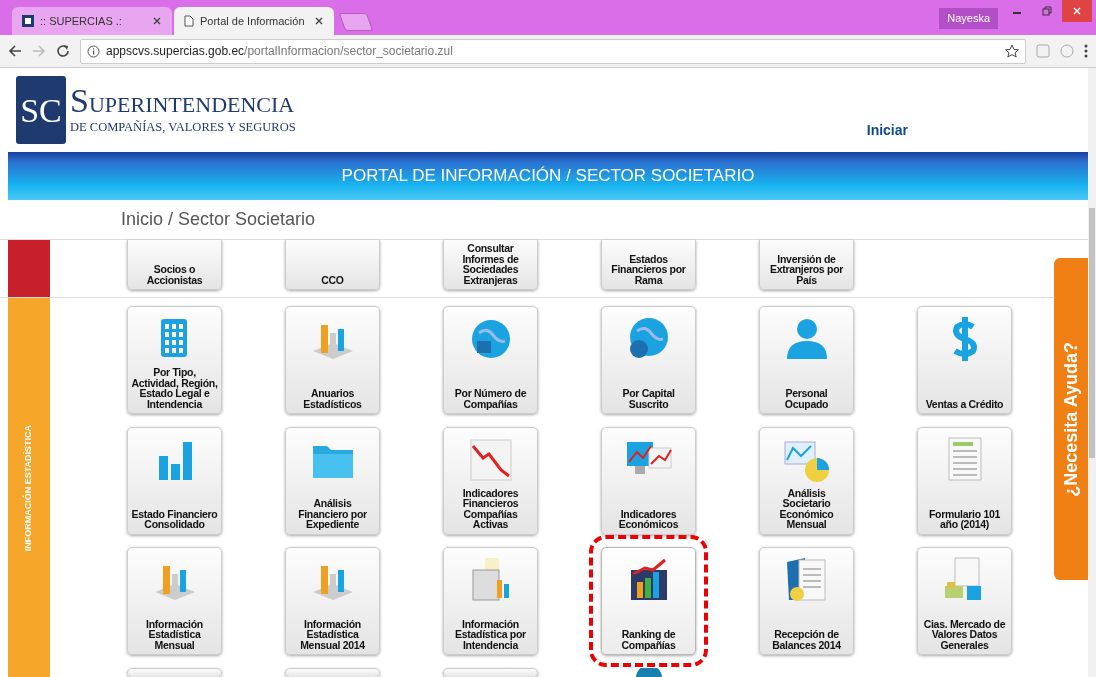 This screenshot has width=1096, height=677. Describe the element at coordinates (28, 21) in the screenshot. I see `site-favicon-icon` at that location.